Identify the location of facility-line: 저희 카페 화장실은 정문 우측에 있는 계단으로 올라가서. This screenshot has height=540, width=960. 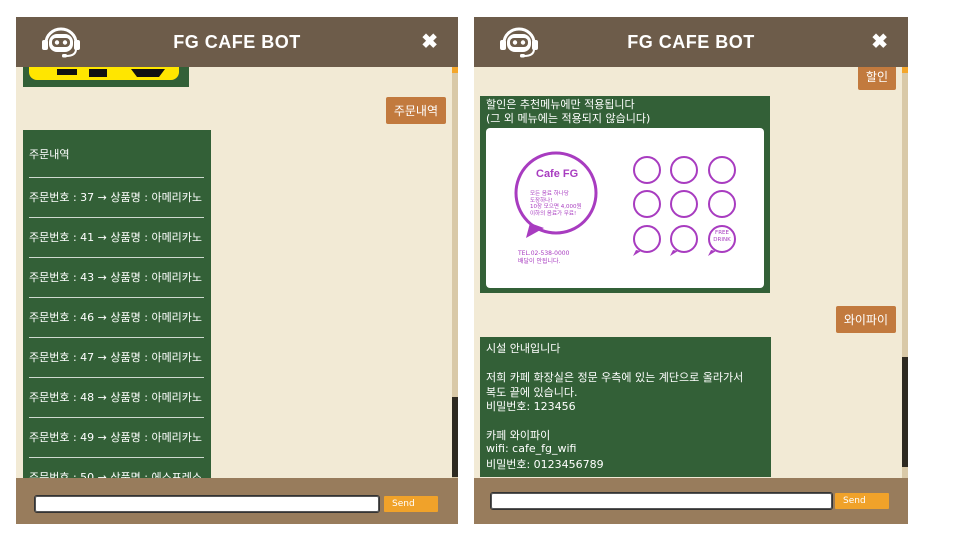
(615, 377).